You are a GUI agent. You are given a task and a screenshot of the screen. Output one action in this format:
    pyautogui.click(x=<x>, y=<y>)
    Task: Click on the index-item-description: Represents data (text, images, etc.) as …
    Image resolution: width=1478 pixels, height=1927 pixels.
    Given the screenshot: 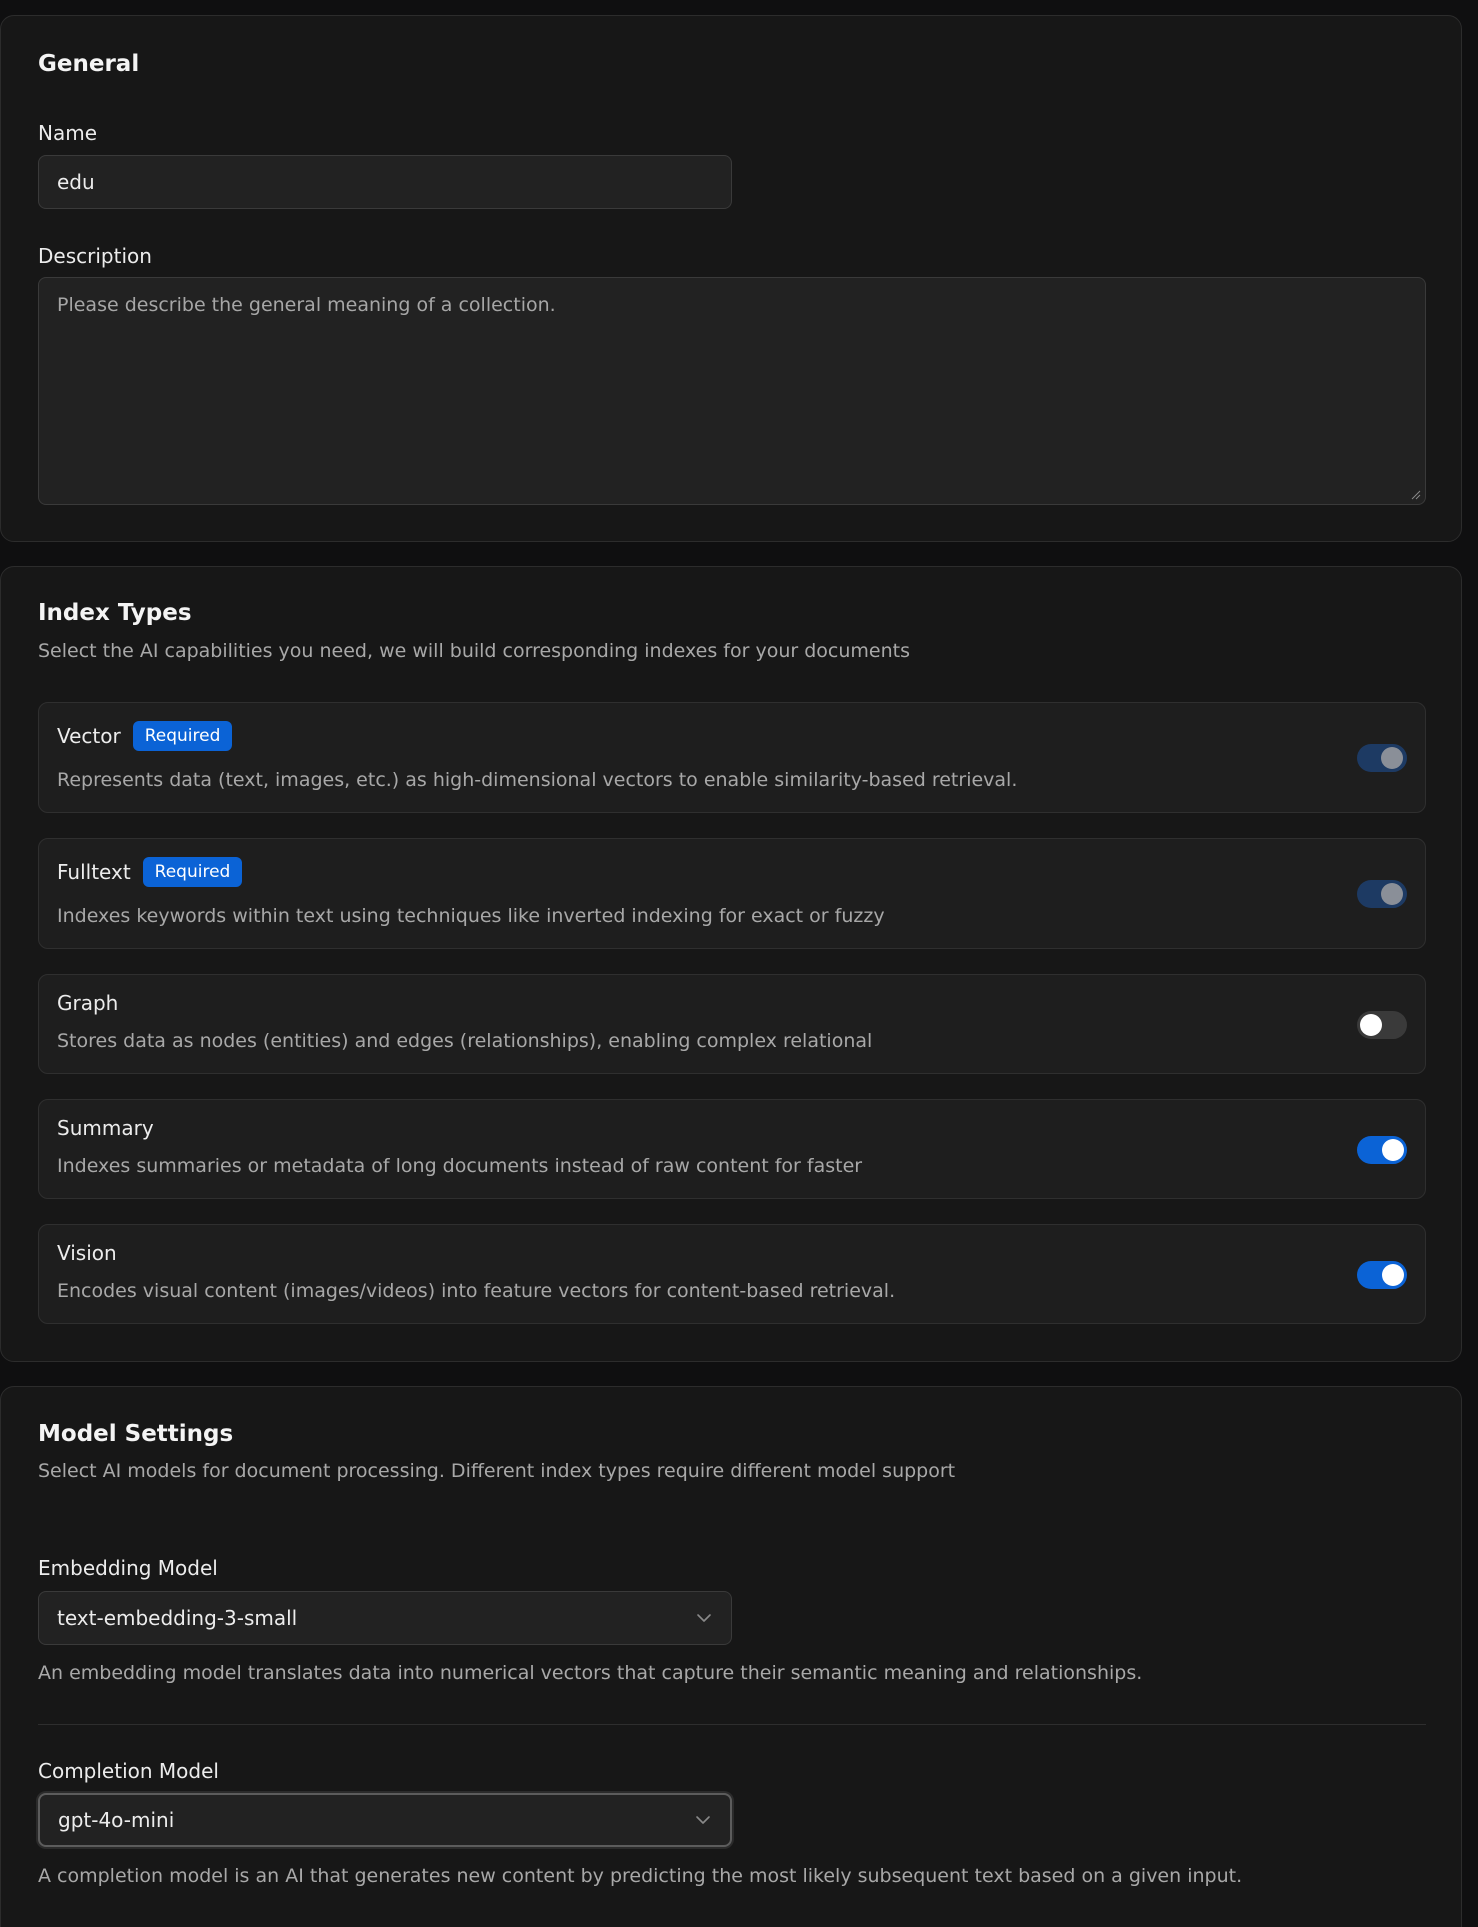 What is the action you would take?
    pyautogui.click(x=537, y=780)
    